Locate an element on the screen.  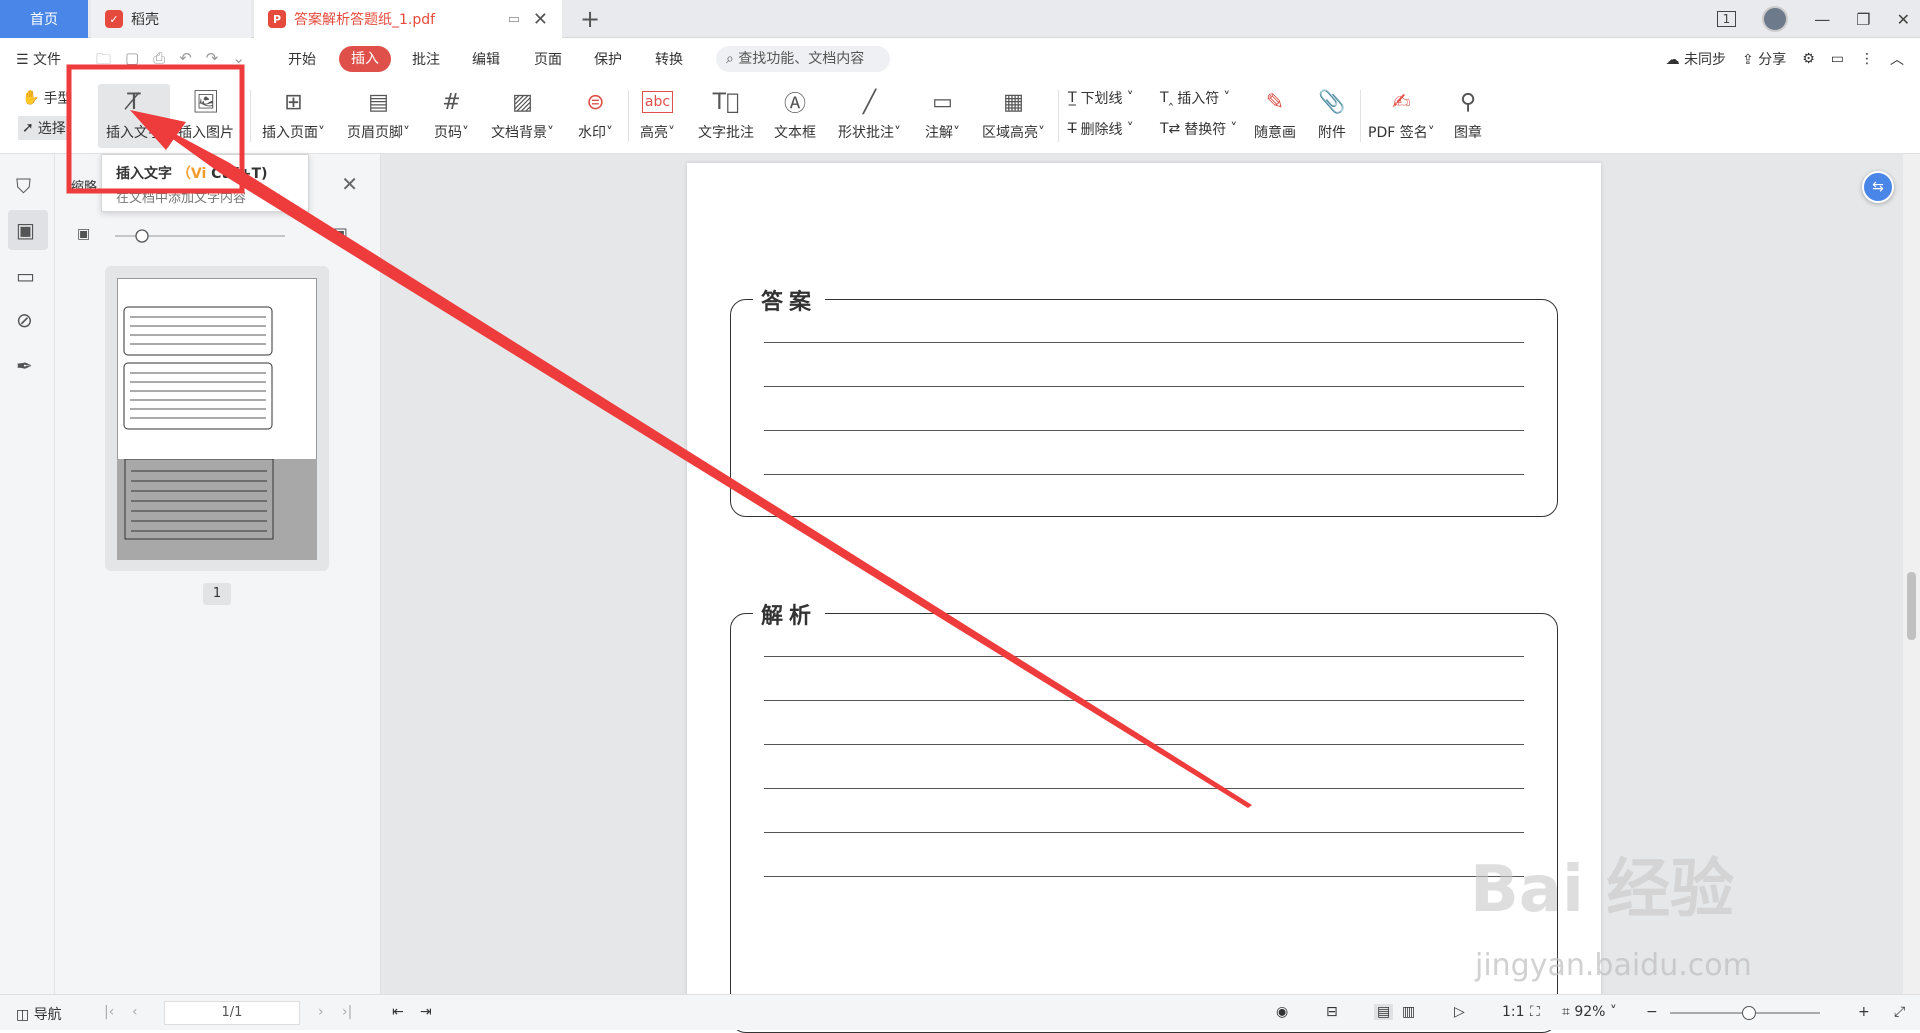
next-page-icon: › is located at coordinates (321, 1012).